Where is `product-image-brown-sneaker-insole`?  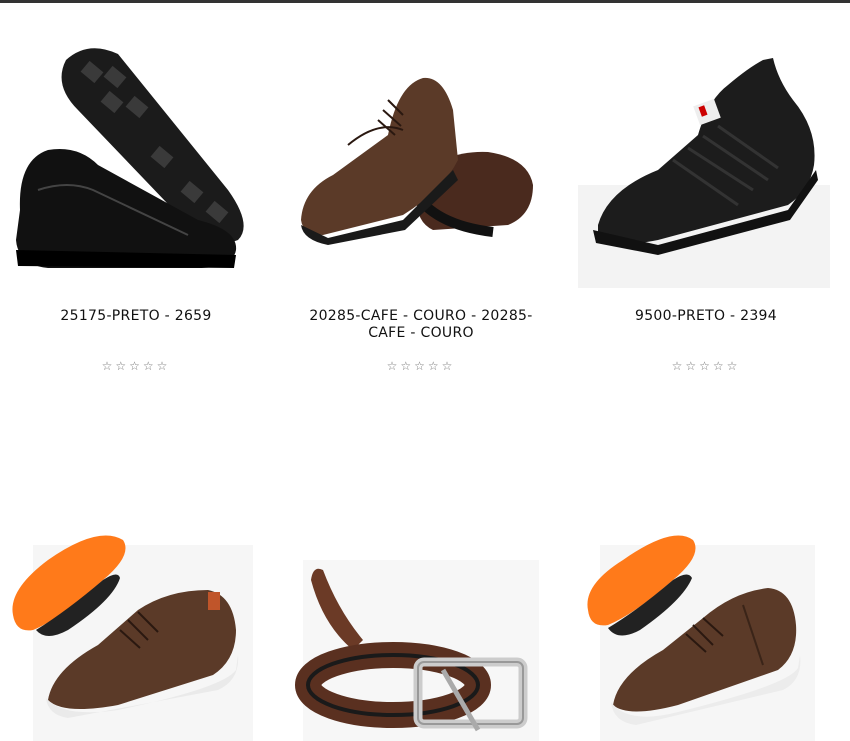 product-image-brown-sneaker-insole is located at coordinates (136, 635).